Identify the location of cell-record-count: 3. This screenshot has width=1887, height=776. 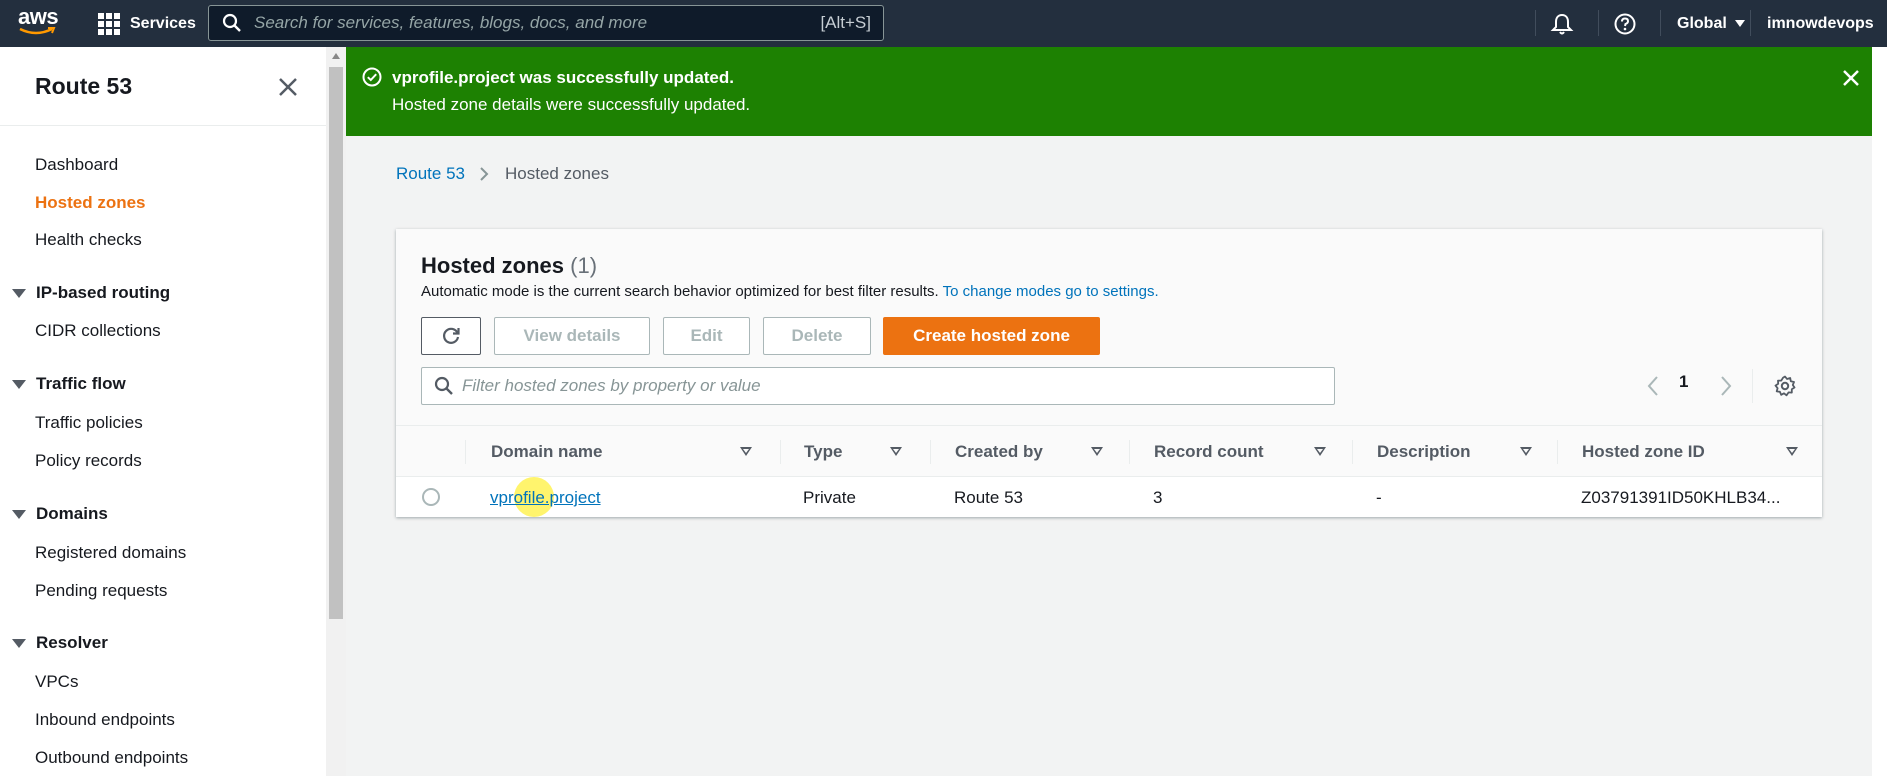
(1158, 497).